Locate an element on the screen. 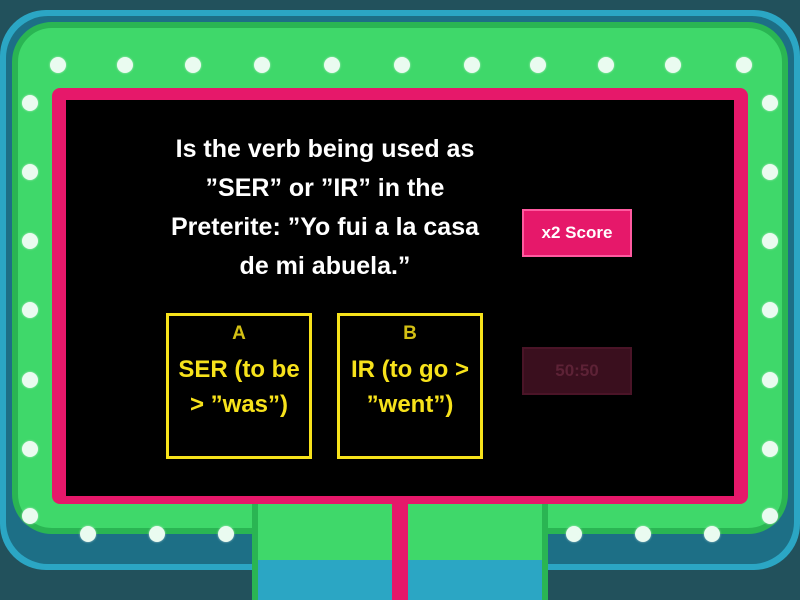 Image resolution: width=800 pixels, height=600 pixels. answer-letter-b: B is located at coordinates (410, 333).